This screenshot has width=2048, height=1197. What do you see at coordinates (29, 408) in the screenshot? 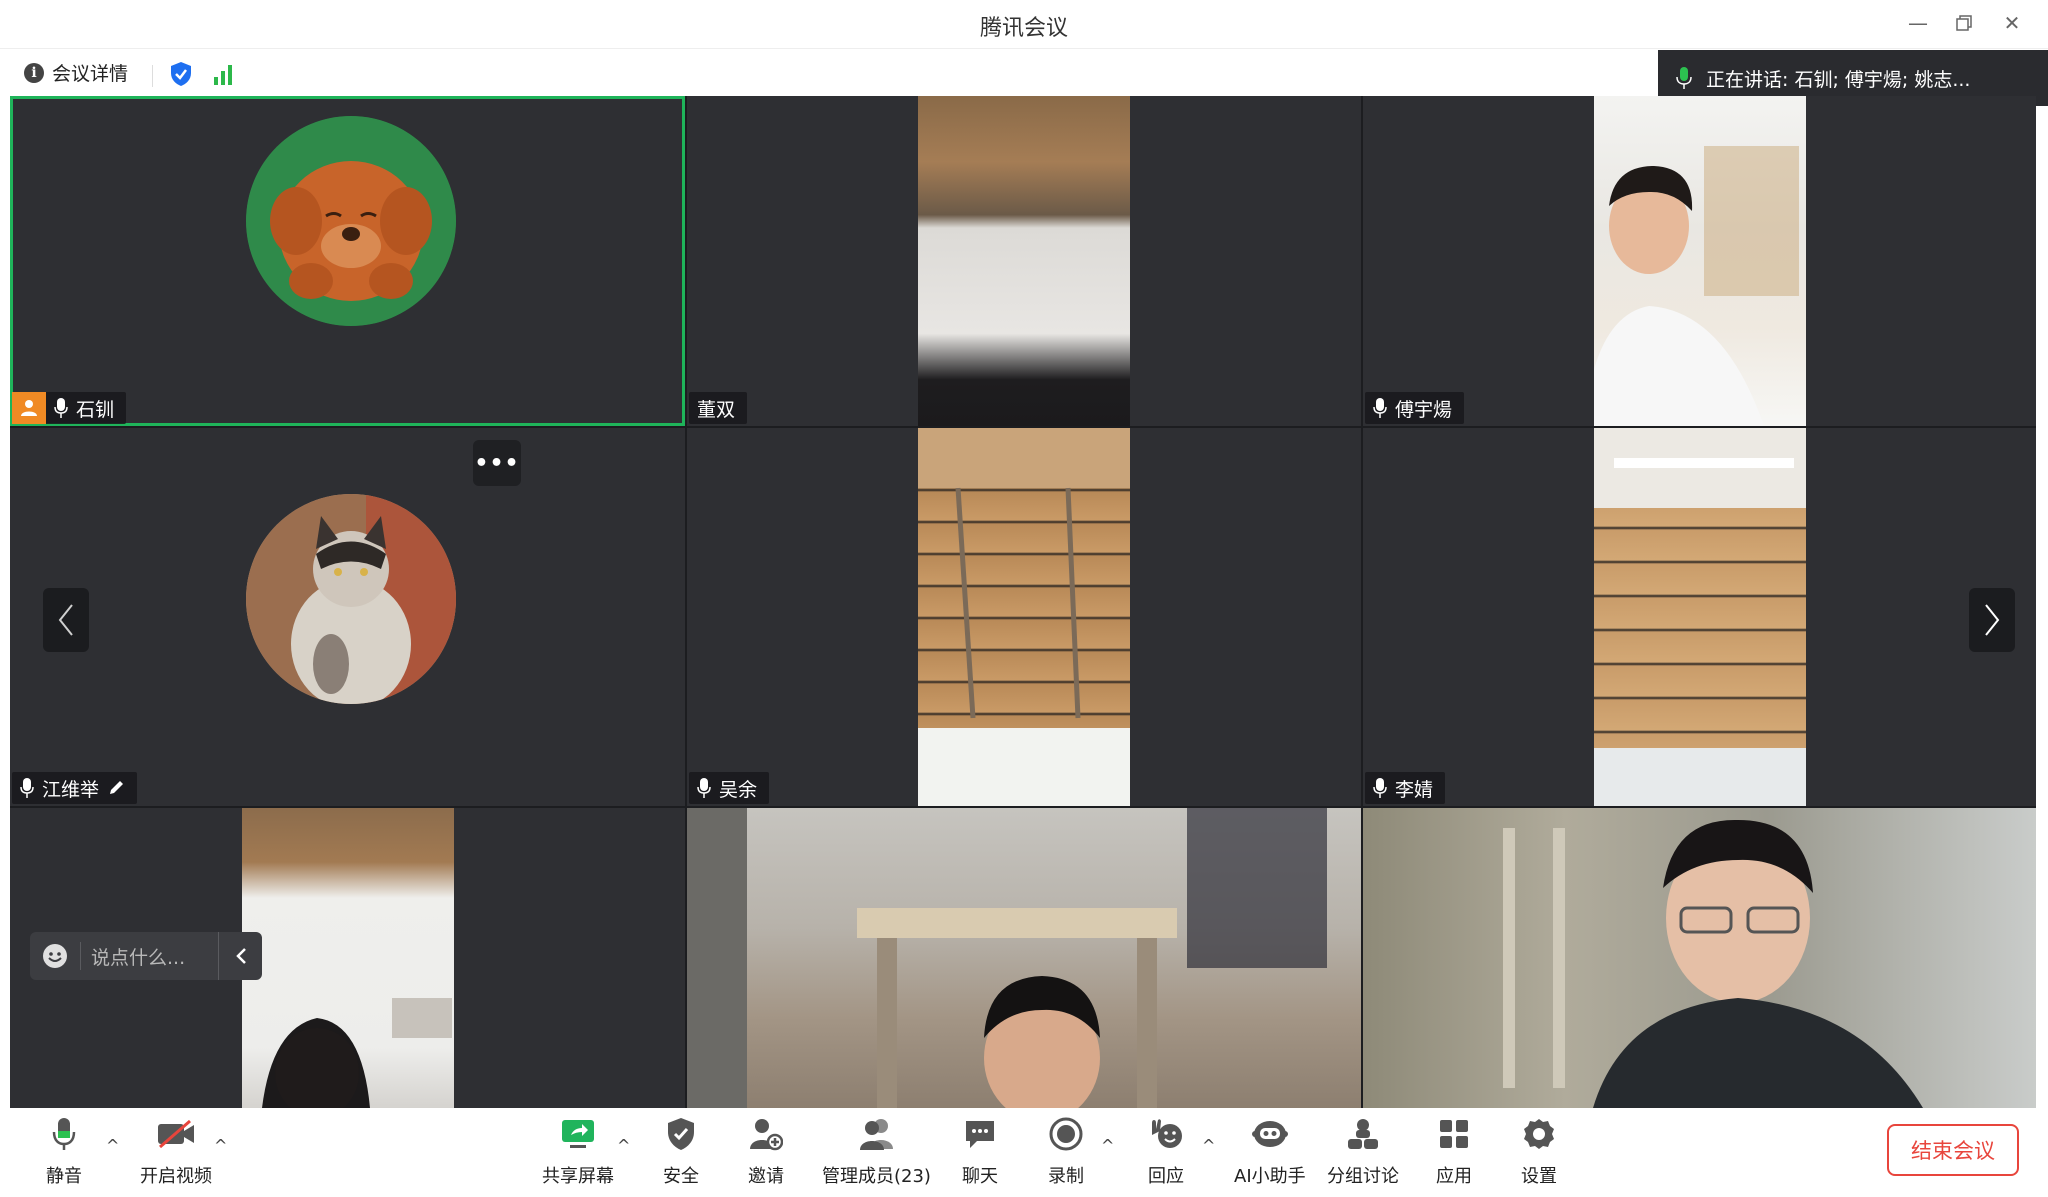
I see `host-icon` at bounding box center [29, 408].